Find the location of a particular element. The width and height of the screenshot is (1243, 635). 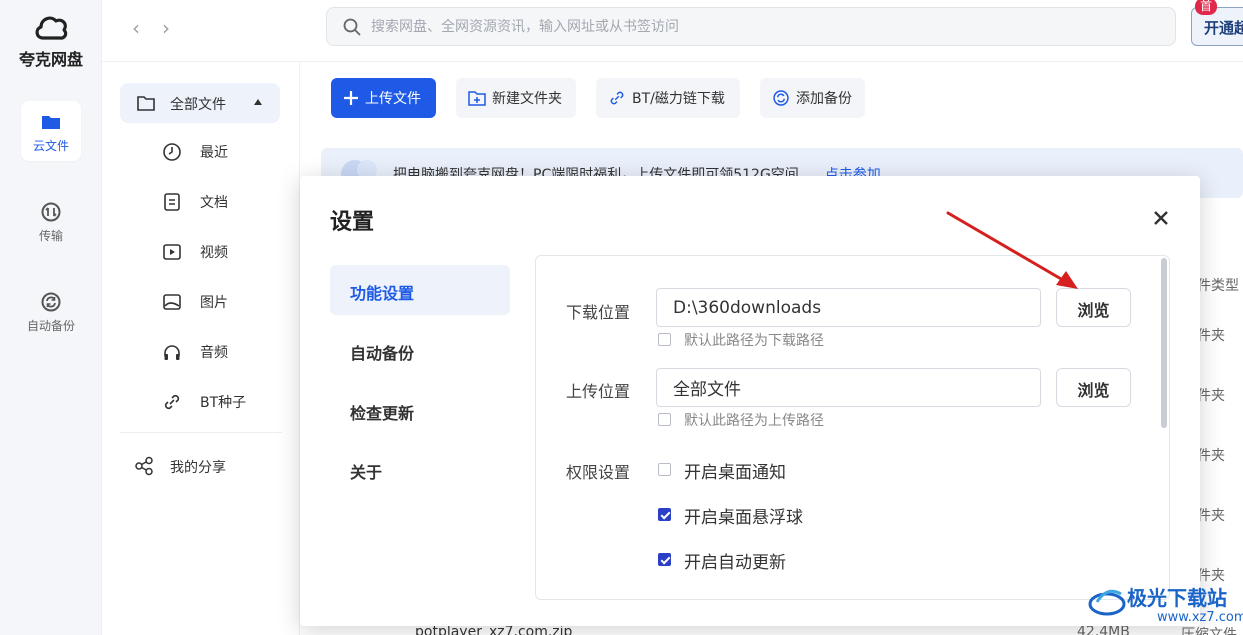

nav-item-label: 文档 is located at coordinates (214, 203).